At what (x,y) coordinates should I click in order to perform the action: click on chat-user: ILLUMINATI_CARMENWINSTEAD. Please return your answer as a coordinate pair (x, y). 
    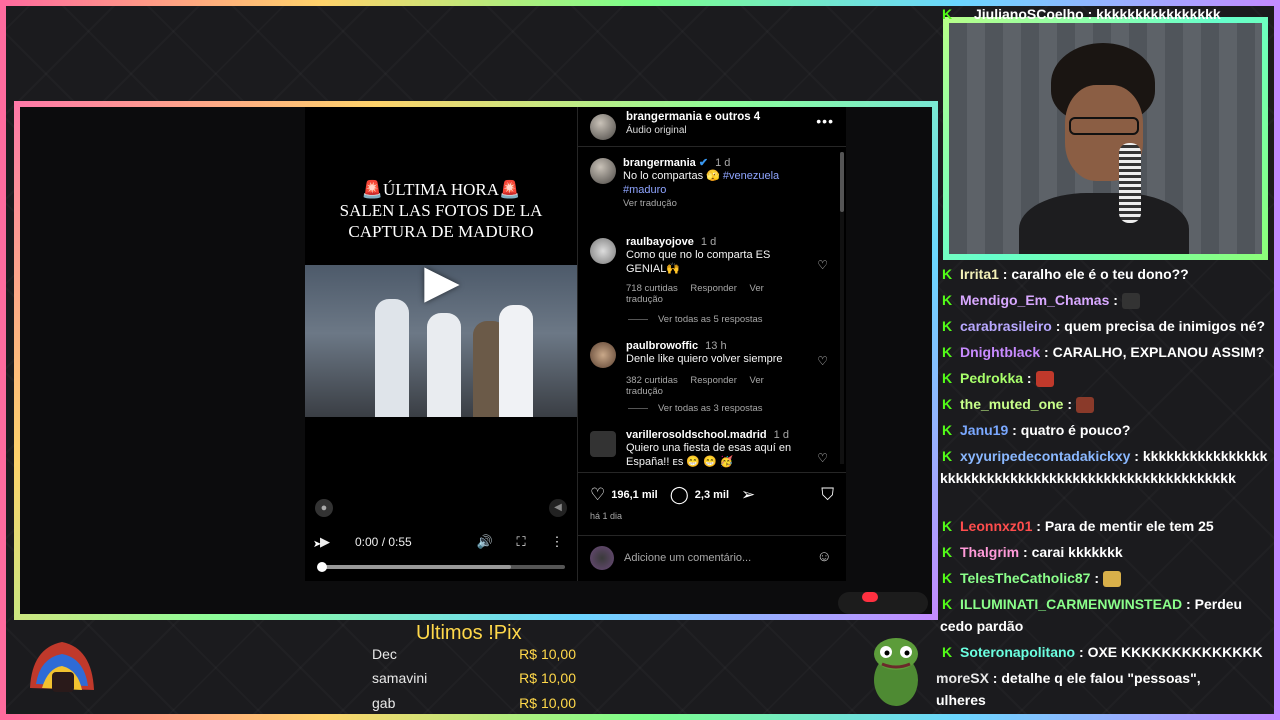
    Looking at the image, I should click on (1071, 604).